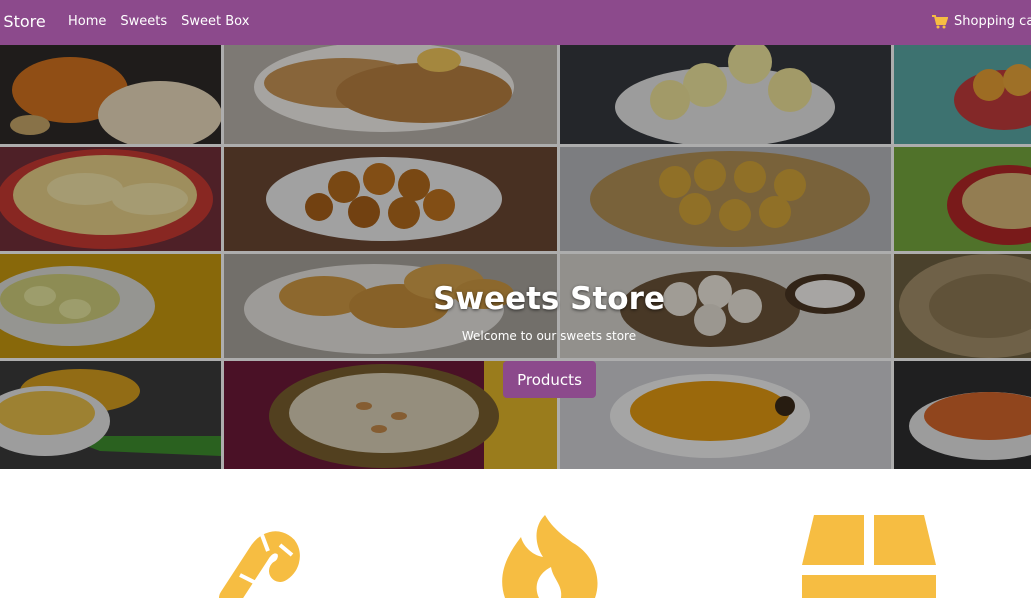  I want to click on fire-icon, so click(550, 556).